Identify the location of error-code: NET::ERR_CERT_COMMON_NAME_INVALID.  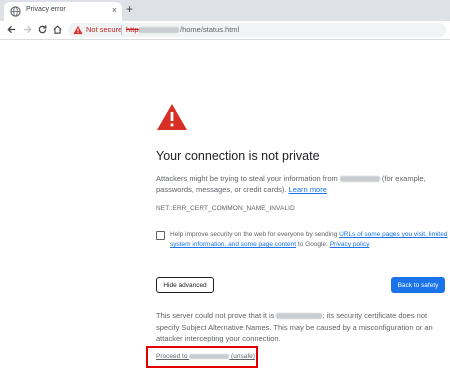
(225, 208).